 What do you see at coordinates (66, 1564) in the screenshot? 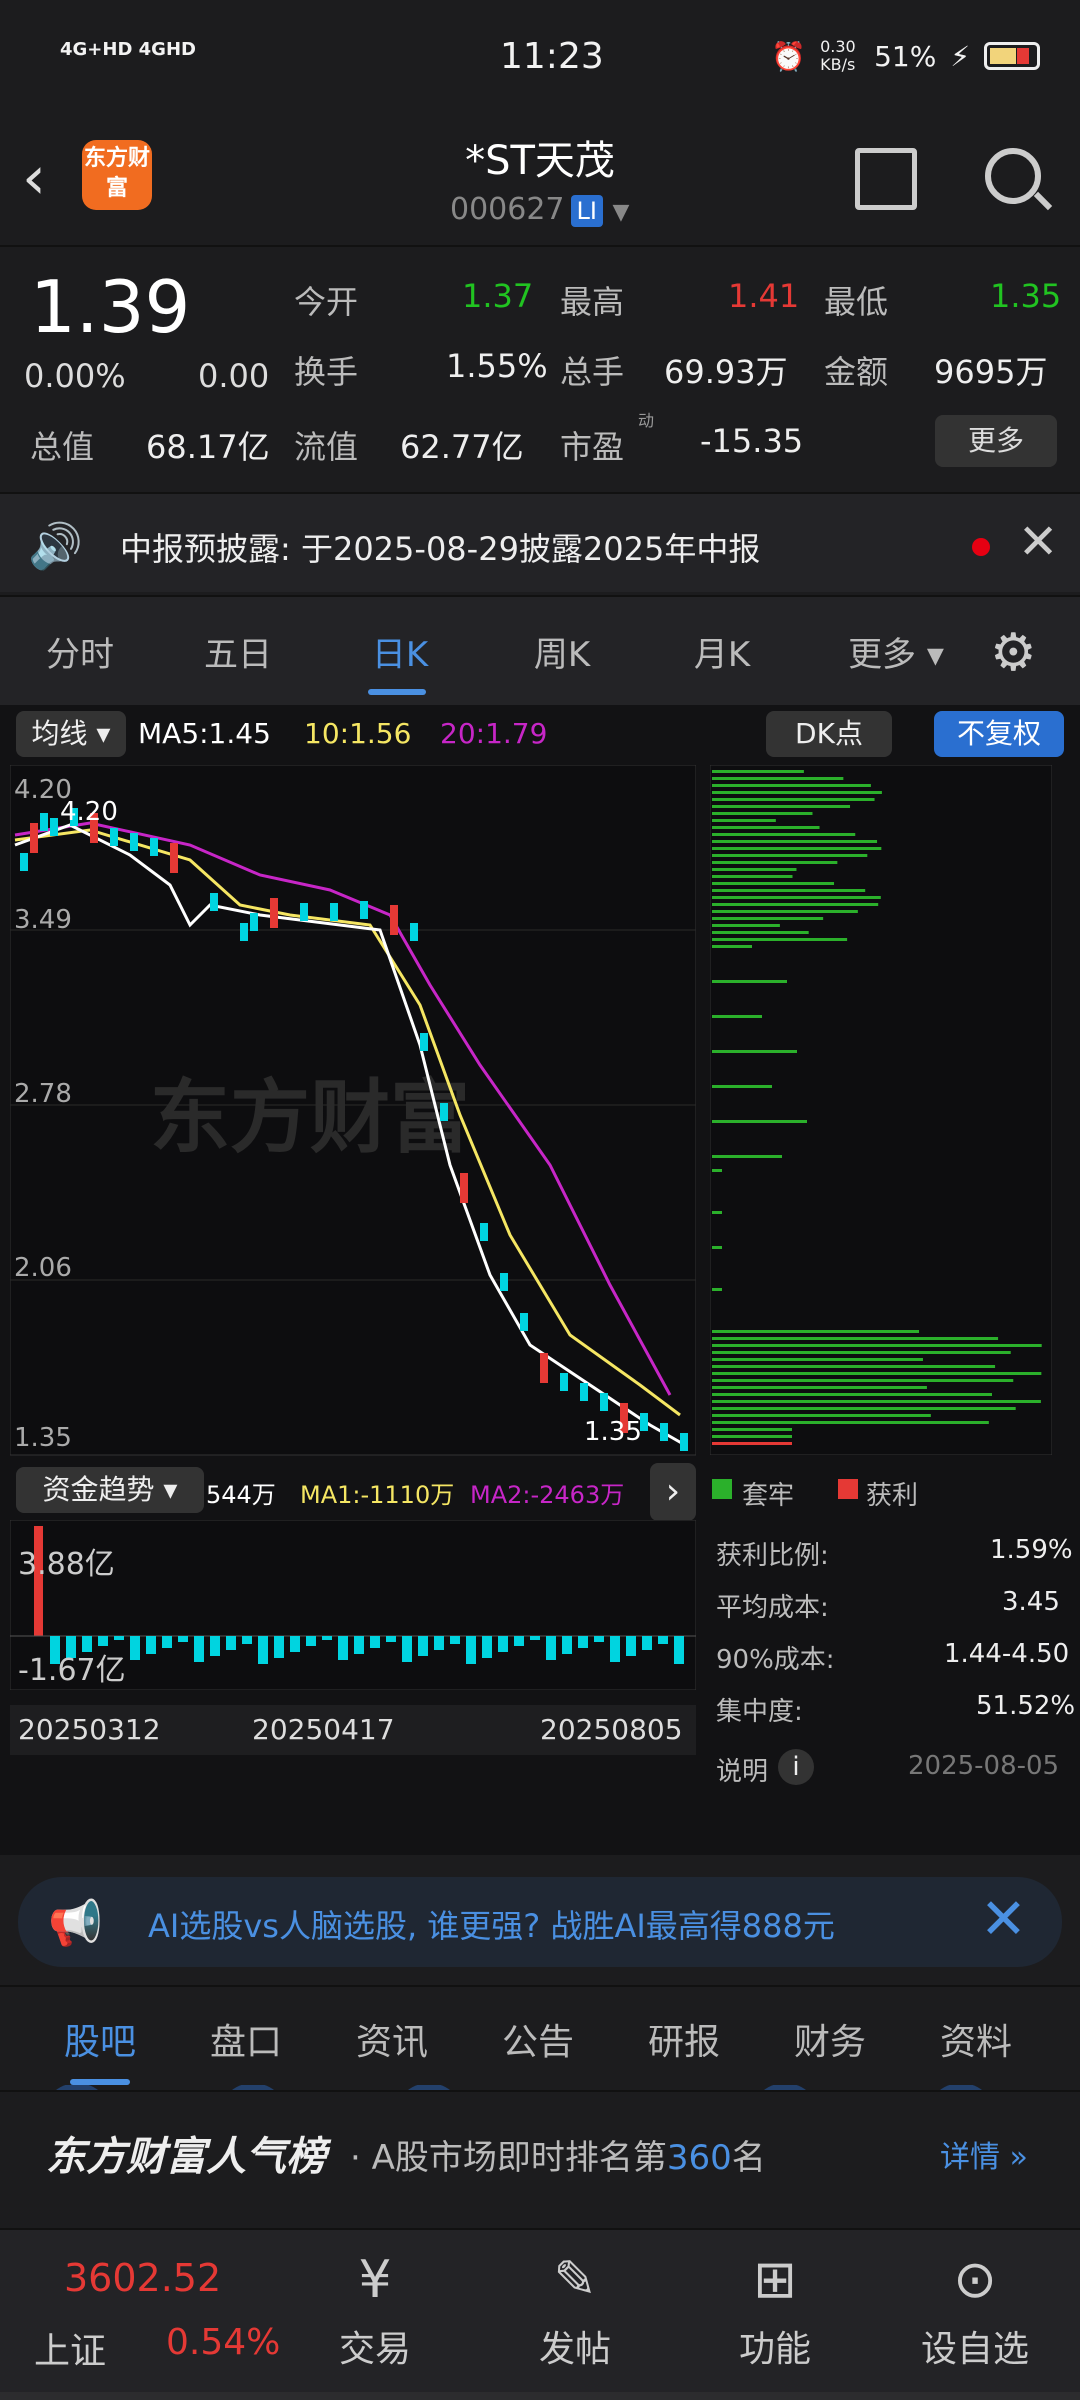
I see `fund-high: 3.88亿` at bounding box center [66, 1564].